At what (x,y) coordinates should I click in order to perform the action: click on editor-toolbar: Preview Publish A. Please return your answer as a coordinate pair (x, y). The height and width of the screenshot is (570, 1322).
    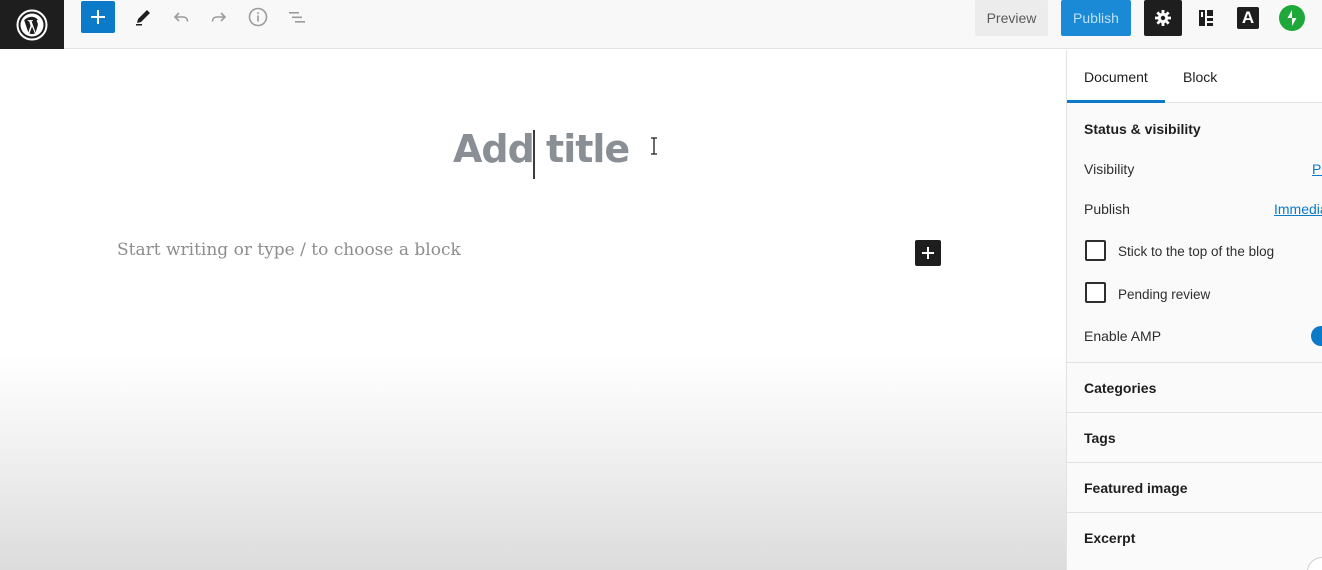
    Looking at the image, I should click on (661, 24).